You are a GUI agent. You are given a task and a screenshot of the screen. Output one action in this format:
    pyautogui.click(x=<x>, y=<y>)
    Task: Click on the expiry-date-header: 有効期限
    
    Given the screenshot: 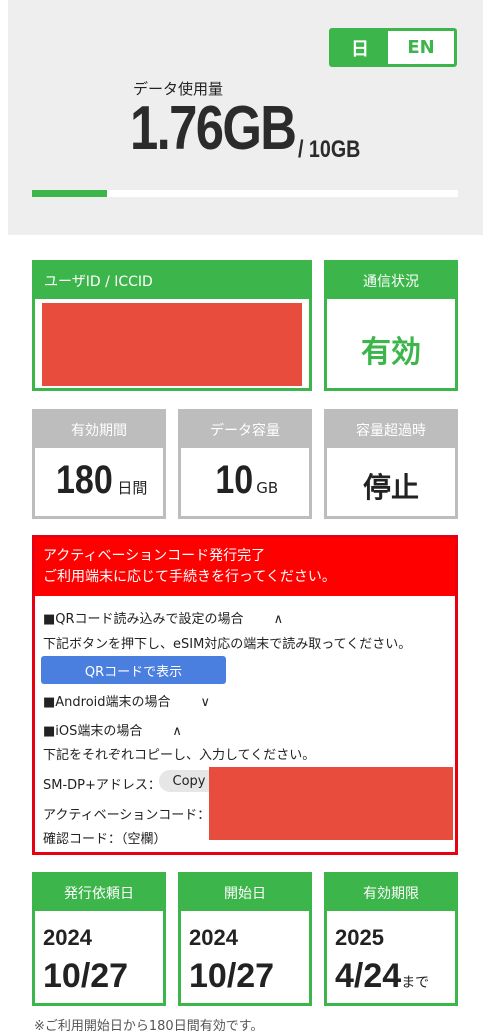 What is the action you would take?
    pyautogui.click(x=391, y=893)
    